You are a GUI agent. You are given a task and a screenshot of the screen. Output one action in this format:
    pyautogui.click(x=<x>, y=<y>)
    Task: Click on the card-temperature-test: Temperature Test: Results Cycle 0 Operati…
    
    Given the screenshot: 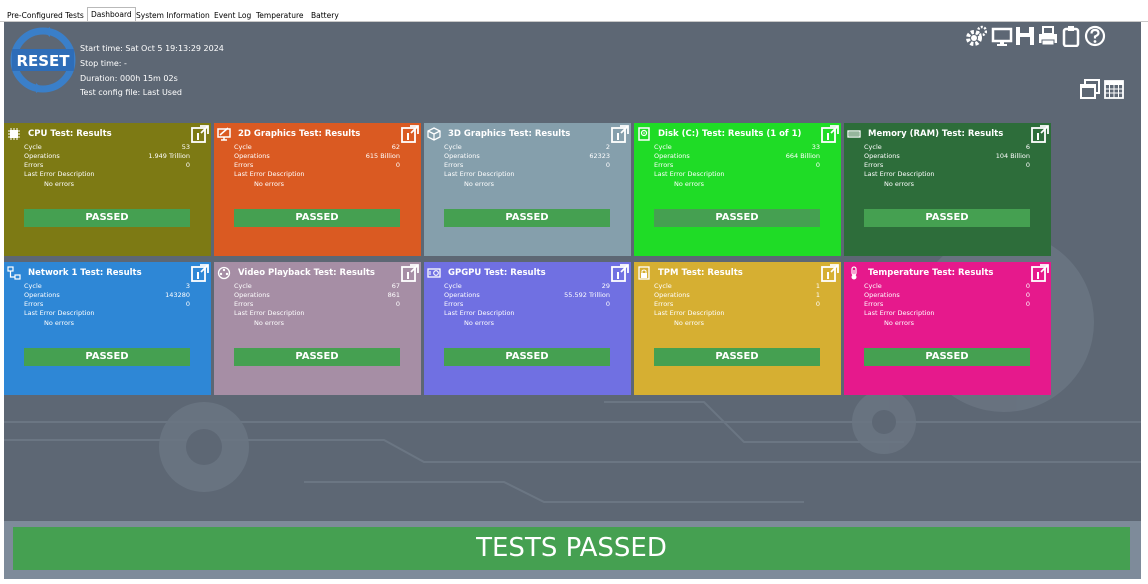 What is the action you would take?
    pyautogui.click(x=947, y=328)
    